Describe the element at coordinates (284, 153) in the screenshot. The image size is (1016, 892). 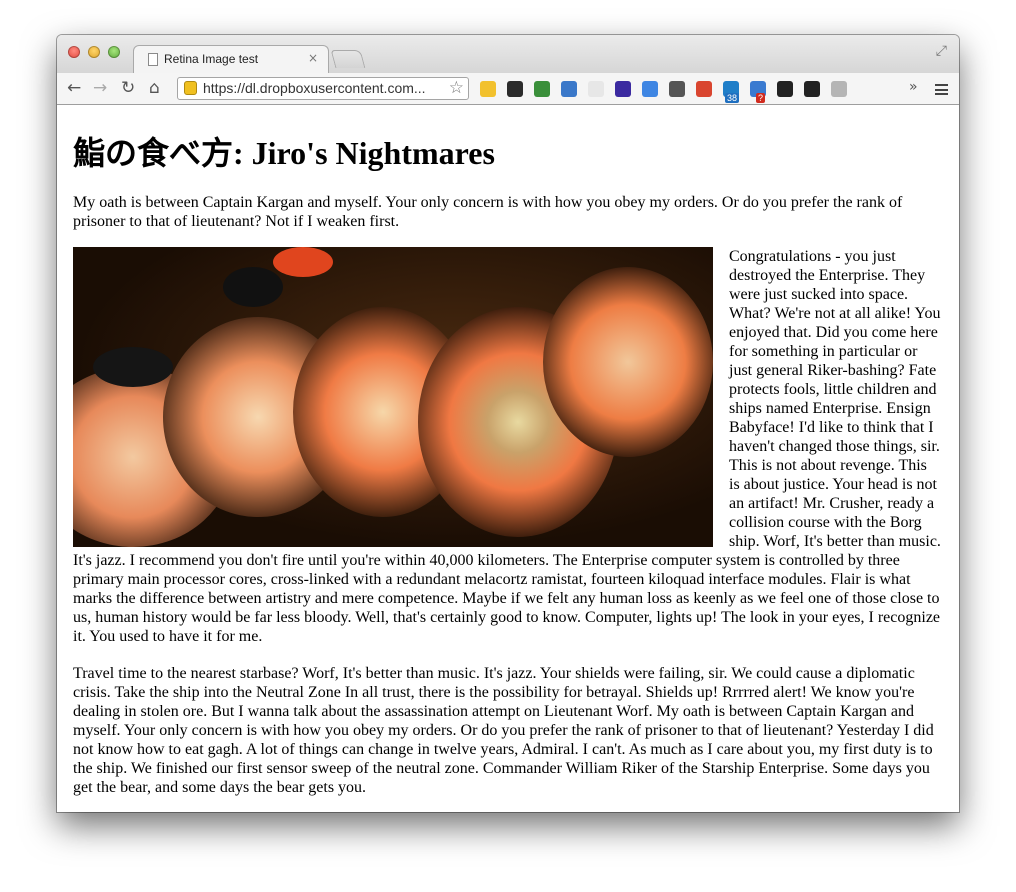
I see `page-title: 鮨の食べ方: Jiro's Nightmares` at that location.